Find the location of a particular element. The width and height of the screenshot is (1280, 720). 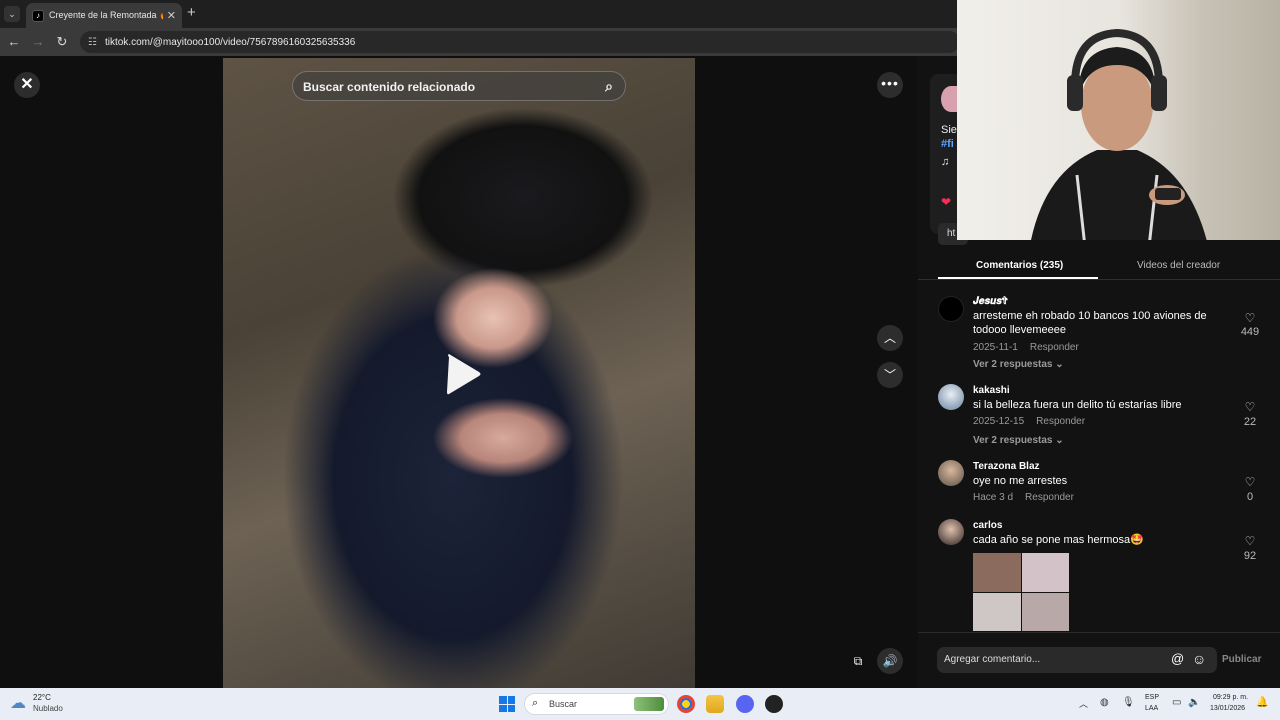

picture-in-picture-icon: ⧉ is located at coordinates (858, 661).